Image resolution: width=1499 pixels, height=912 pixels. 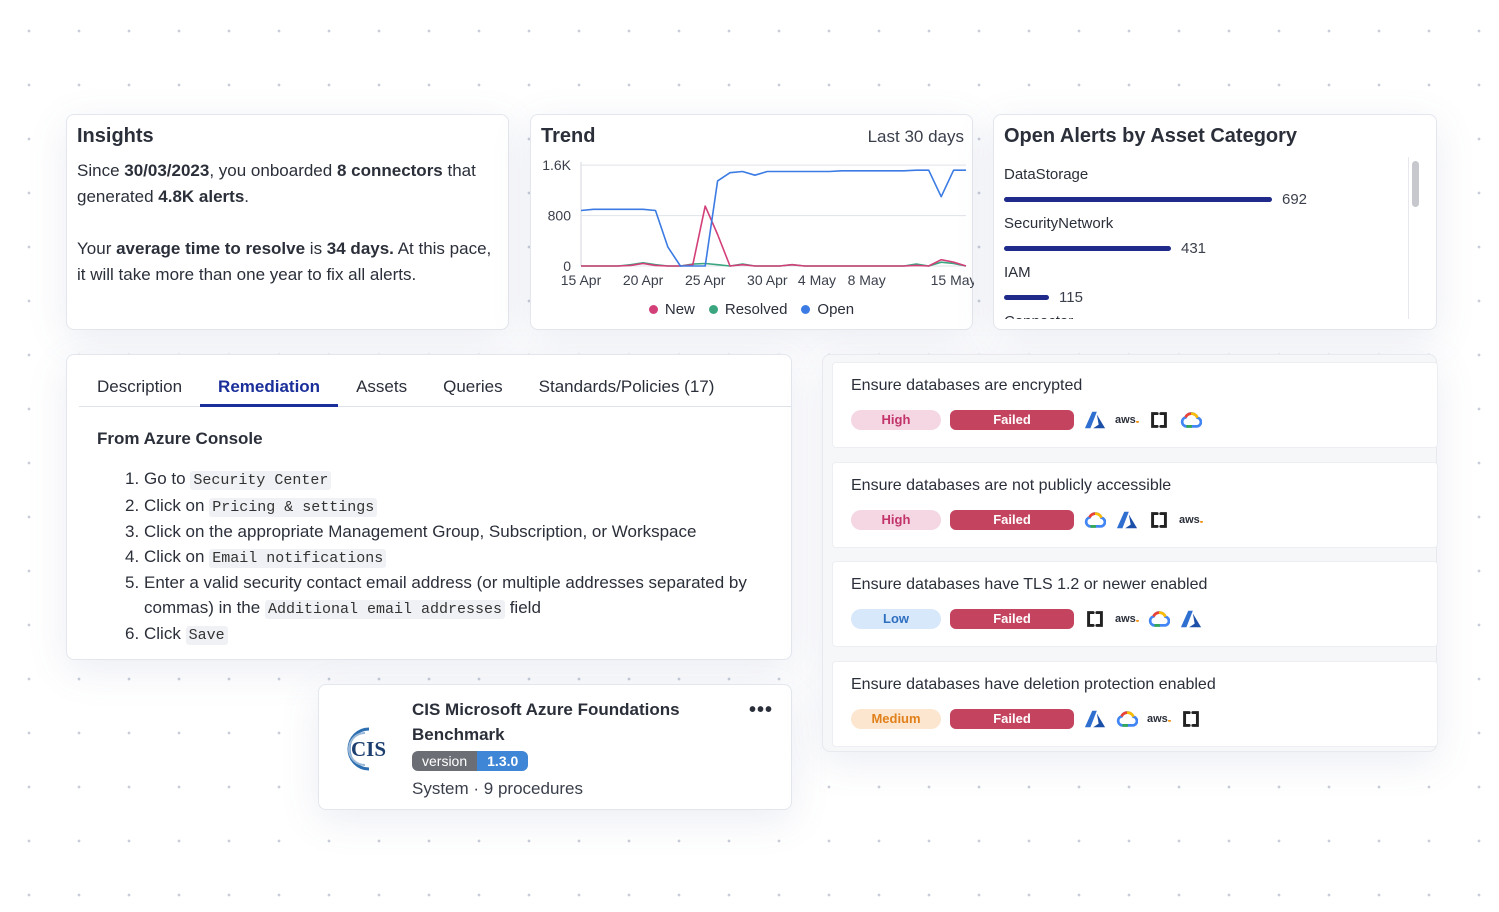 What do you see at coordinates (269, 388) in the screenshot?
I see `tab-remediation: Remediation` at bounding box center [269, 388].